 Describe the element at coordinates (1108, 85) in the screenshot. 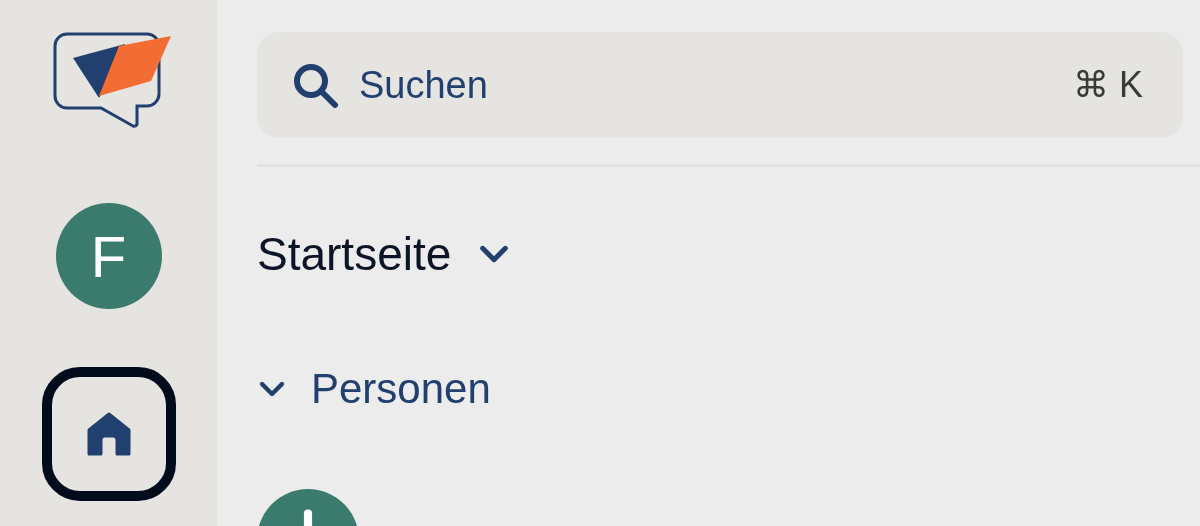

I see `shortcut-hint: ⌘ K` at that location.